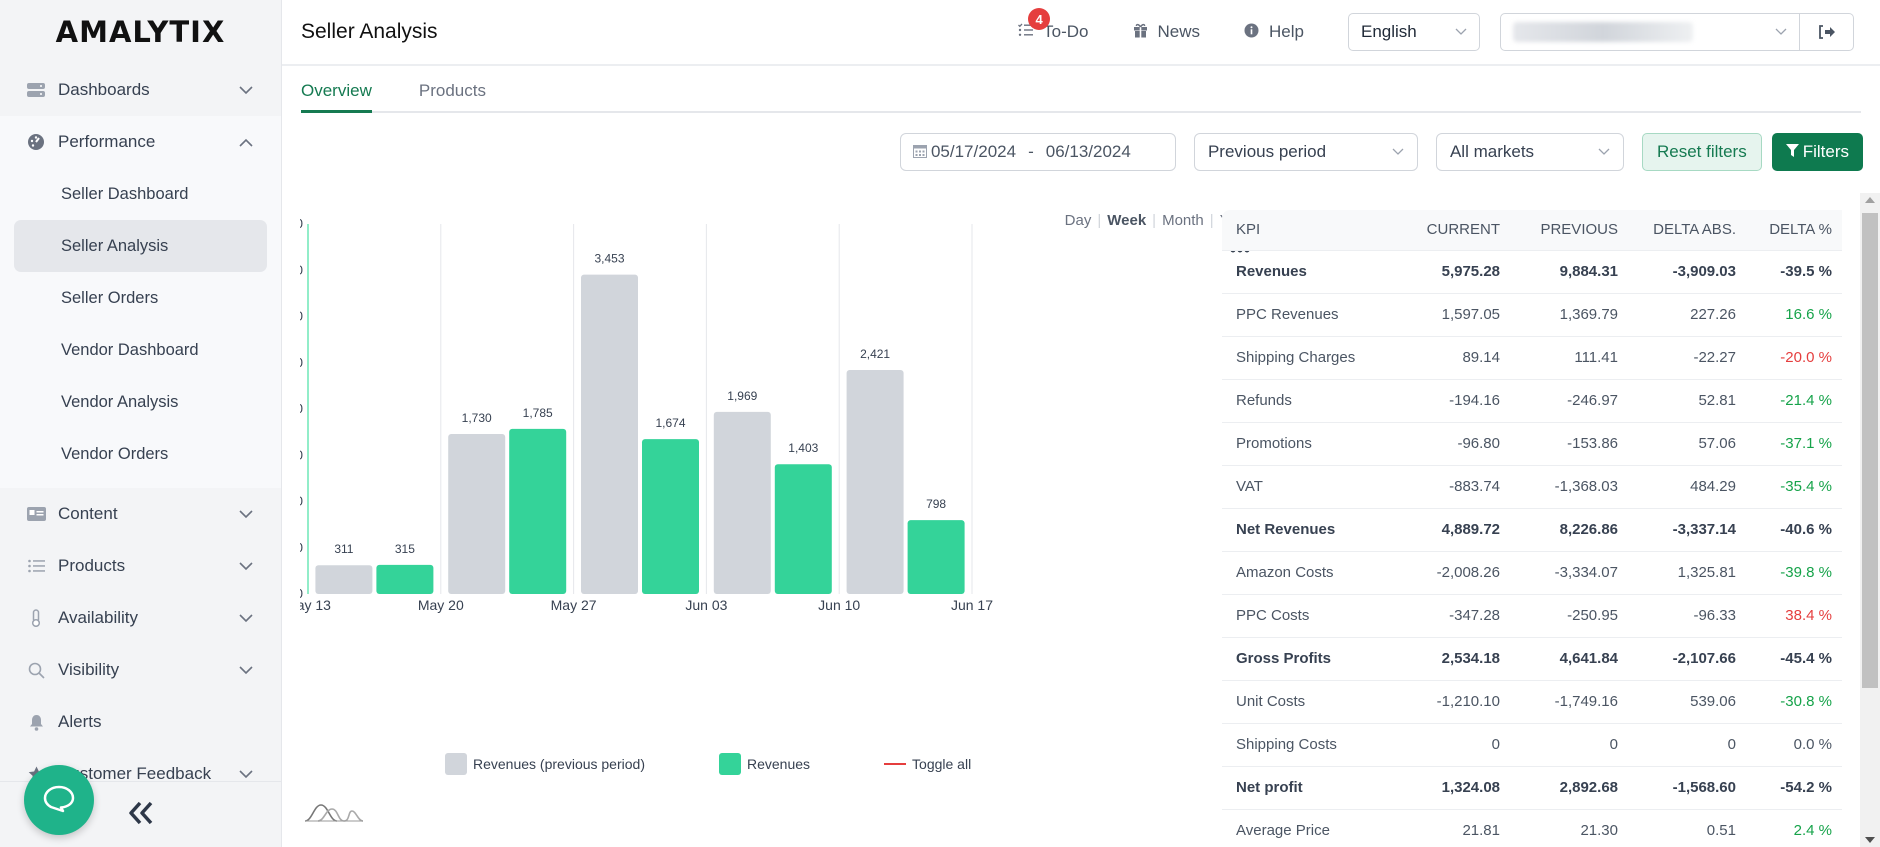 The height and width of the screenshot is (847, 1880). I want to click on y-tick-label: 1,000, so click(301, 501).